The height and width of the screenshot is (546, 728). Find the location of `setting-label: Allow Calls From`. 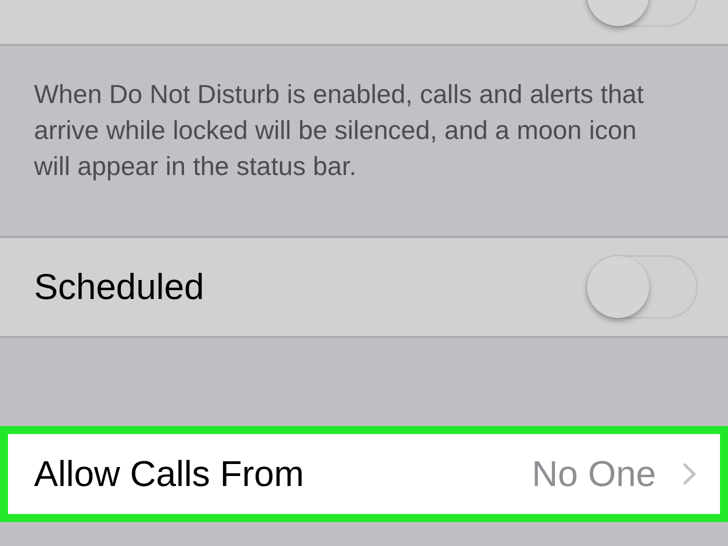

setting-label: Allow Calls From is located at coordinates (169, 474).